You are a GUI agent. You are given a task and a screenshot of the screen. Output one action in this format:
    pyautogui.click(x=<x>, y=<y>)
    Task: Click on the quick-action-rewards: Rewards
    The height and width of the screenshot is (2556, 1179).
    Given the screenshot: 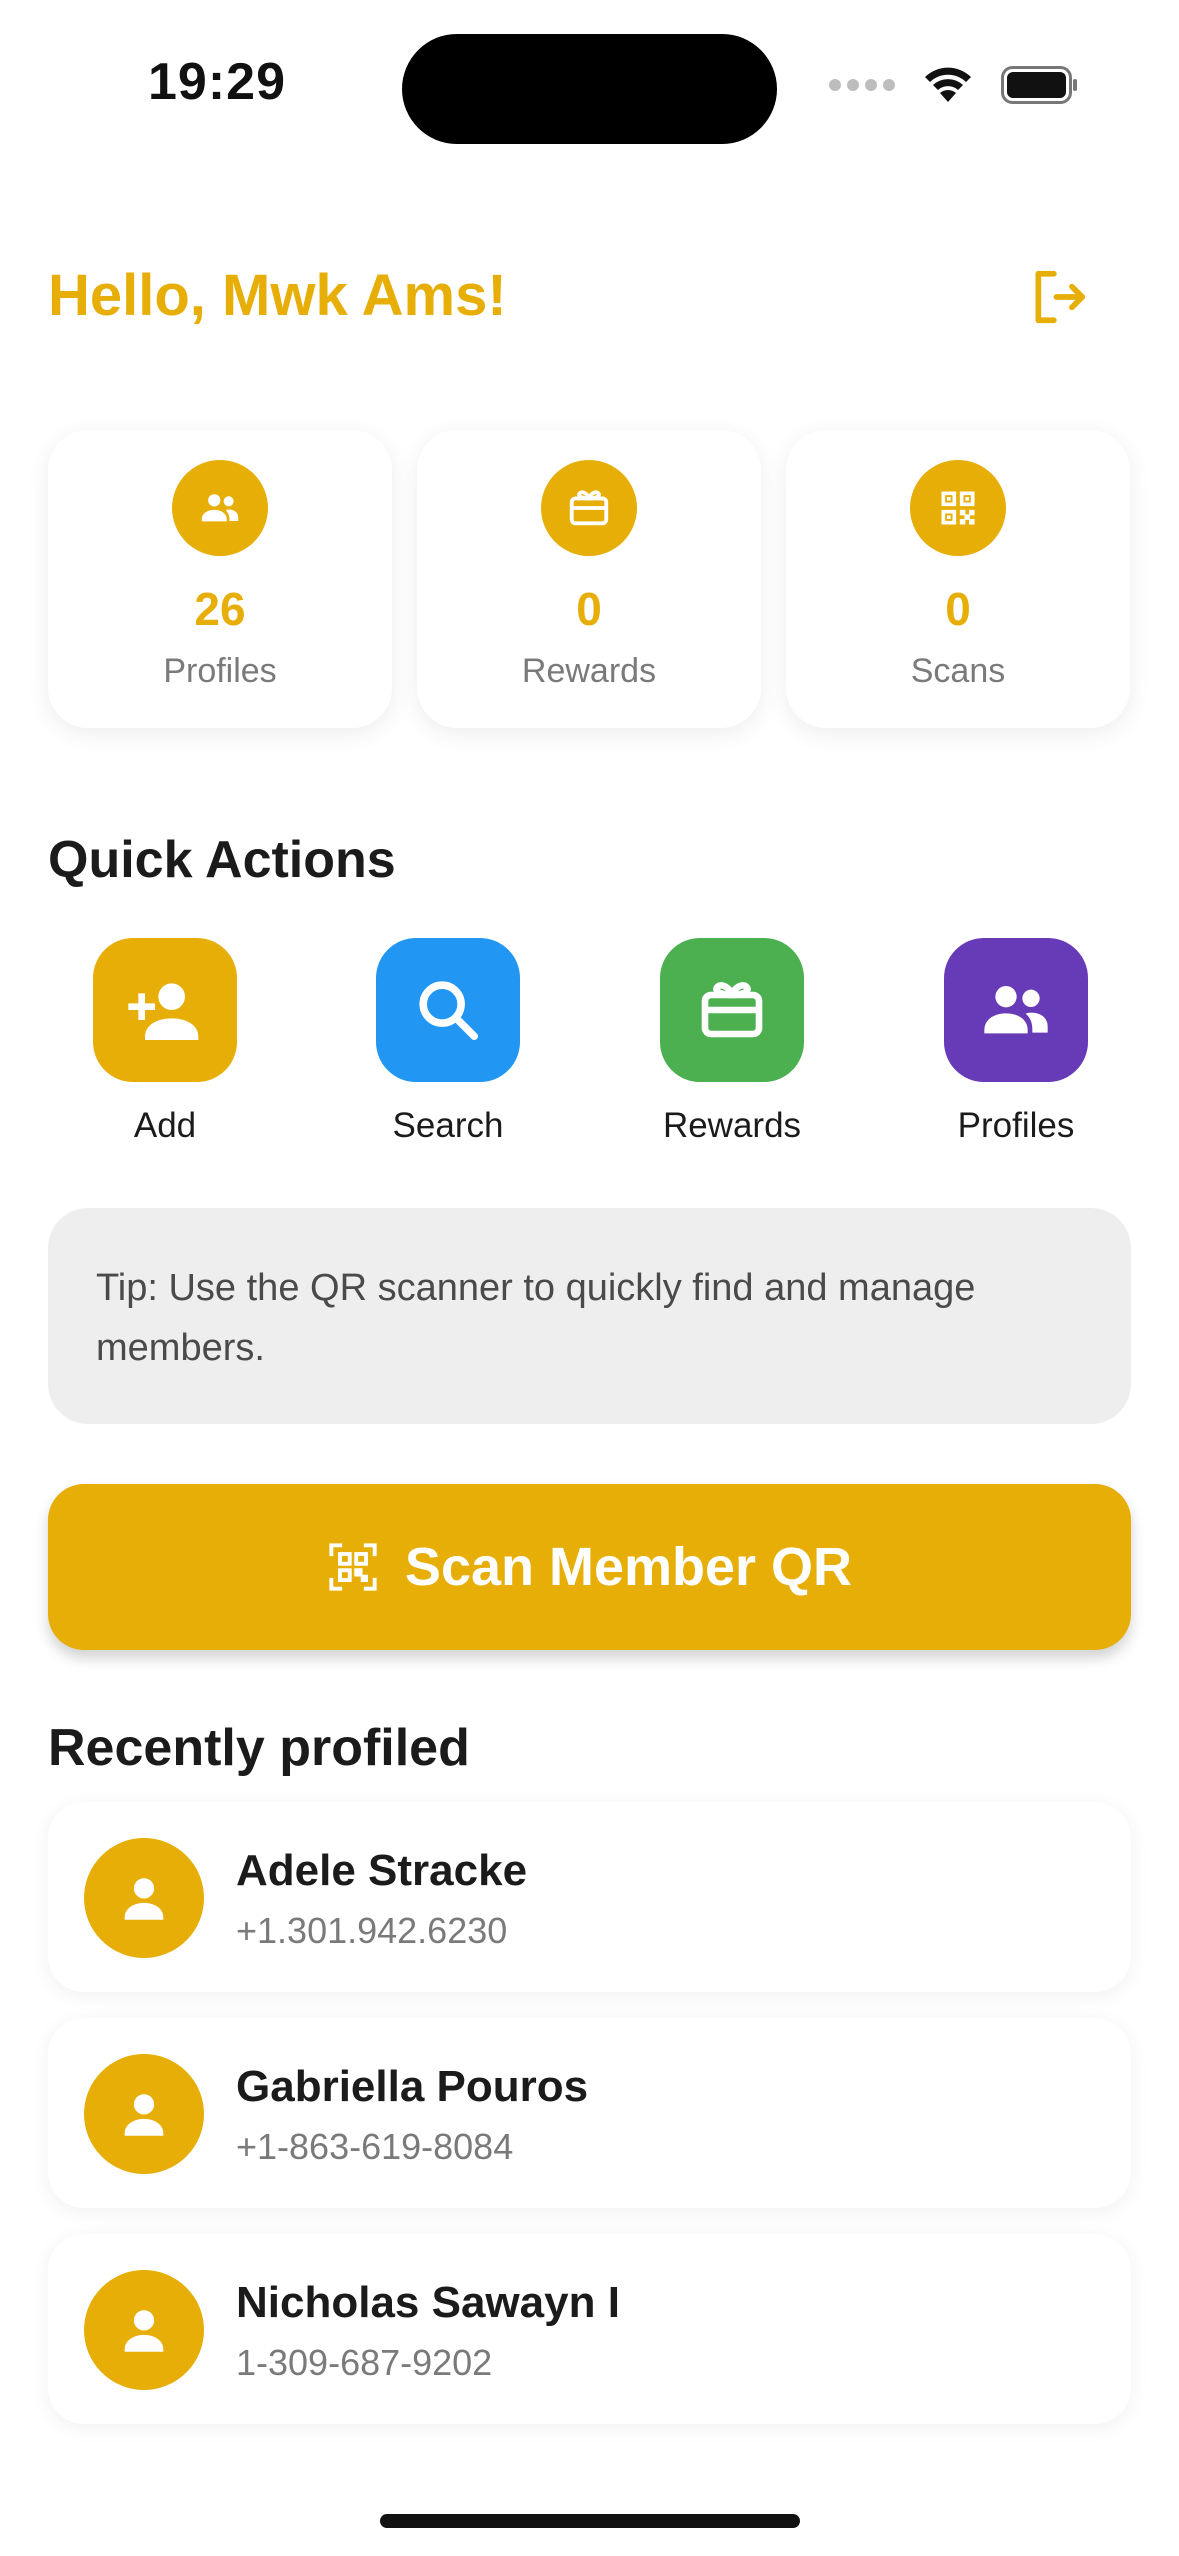 What is the action you would take?
    pyautogui.click(x=732, y=1042)
    